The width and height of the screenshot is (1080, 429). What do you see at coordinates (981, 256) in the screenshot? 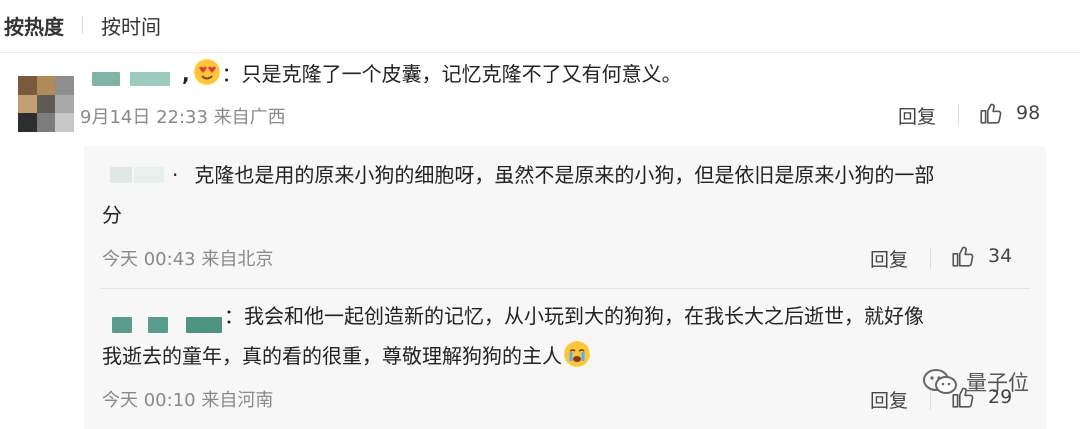
I see `like-button: 34` at bounding box center [981, 256].